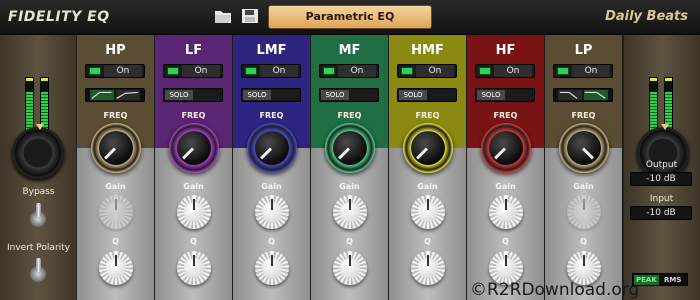 Image resolution: width=700 pixels, height=300 pixels. Describe the element at coordinates (116, 268) in the screenshot. I see `band-hp-q-knob` at that location.